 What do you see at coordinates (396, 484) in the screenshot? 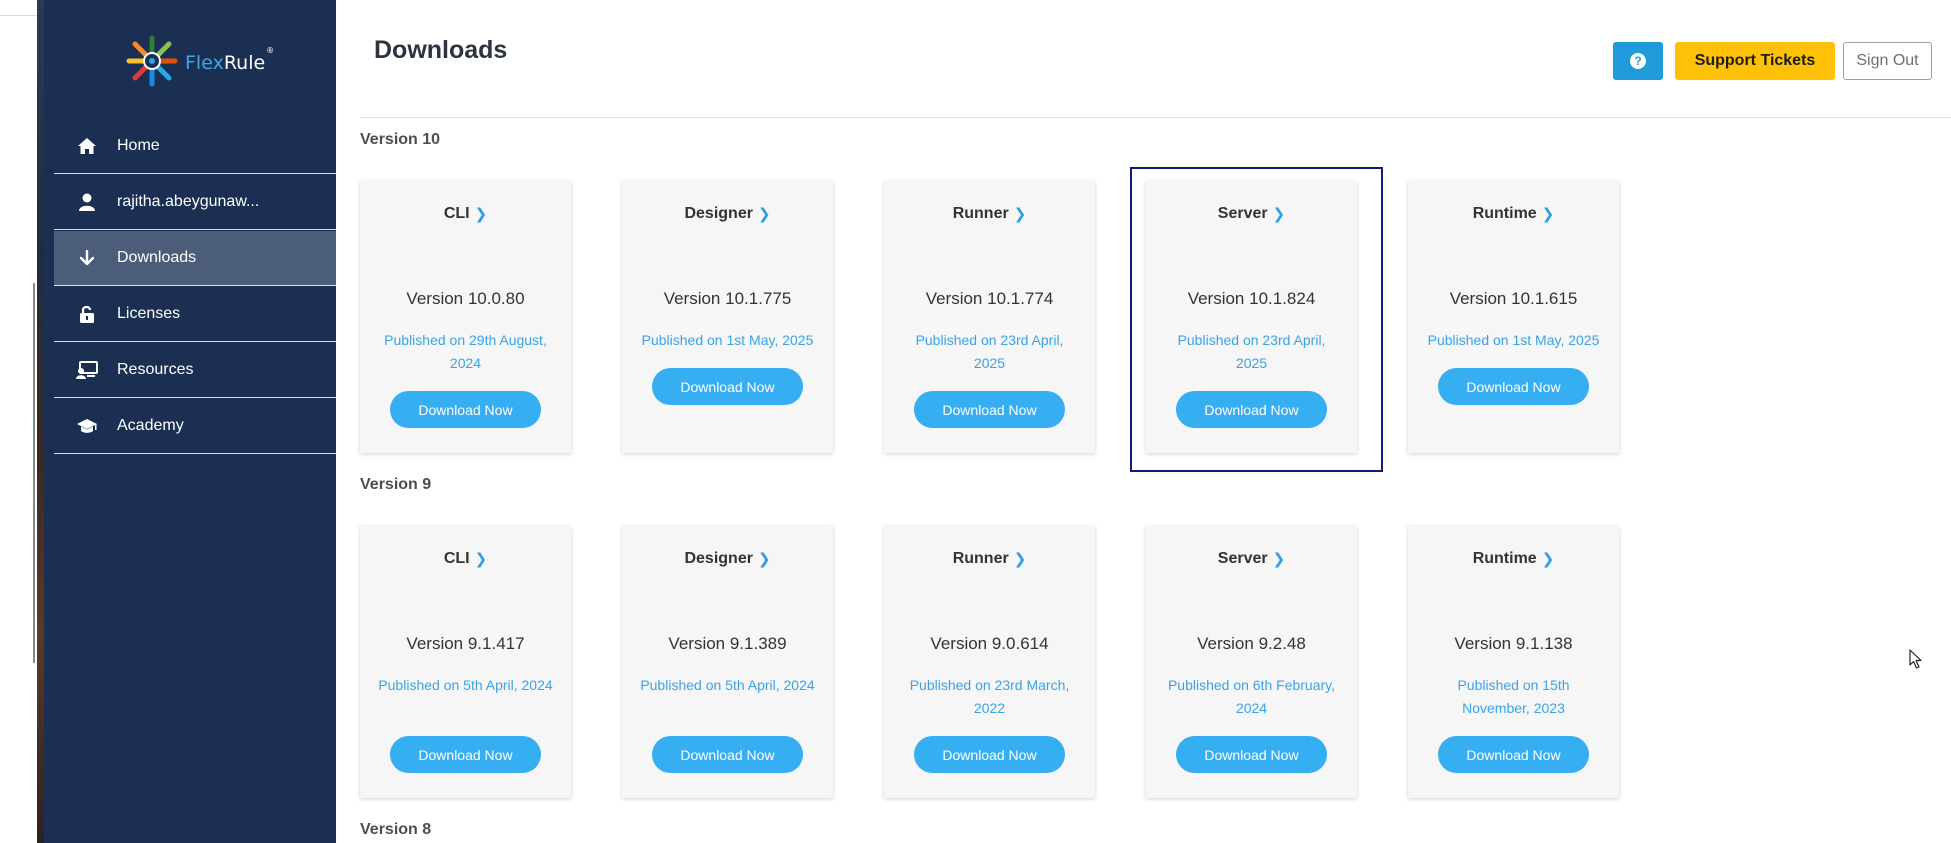
I see `section-heading: Version 9` at bounding box center [396, 484].